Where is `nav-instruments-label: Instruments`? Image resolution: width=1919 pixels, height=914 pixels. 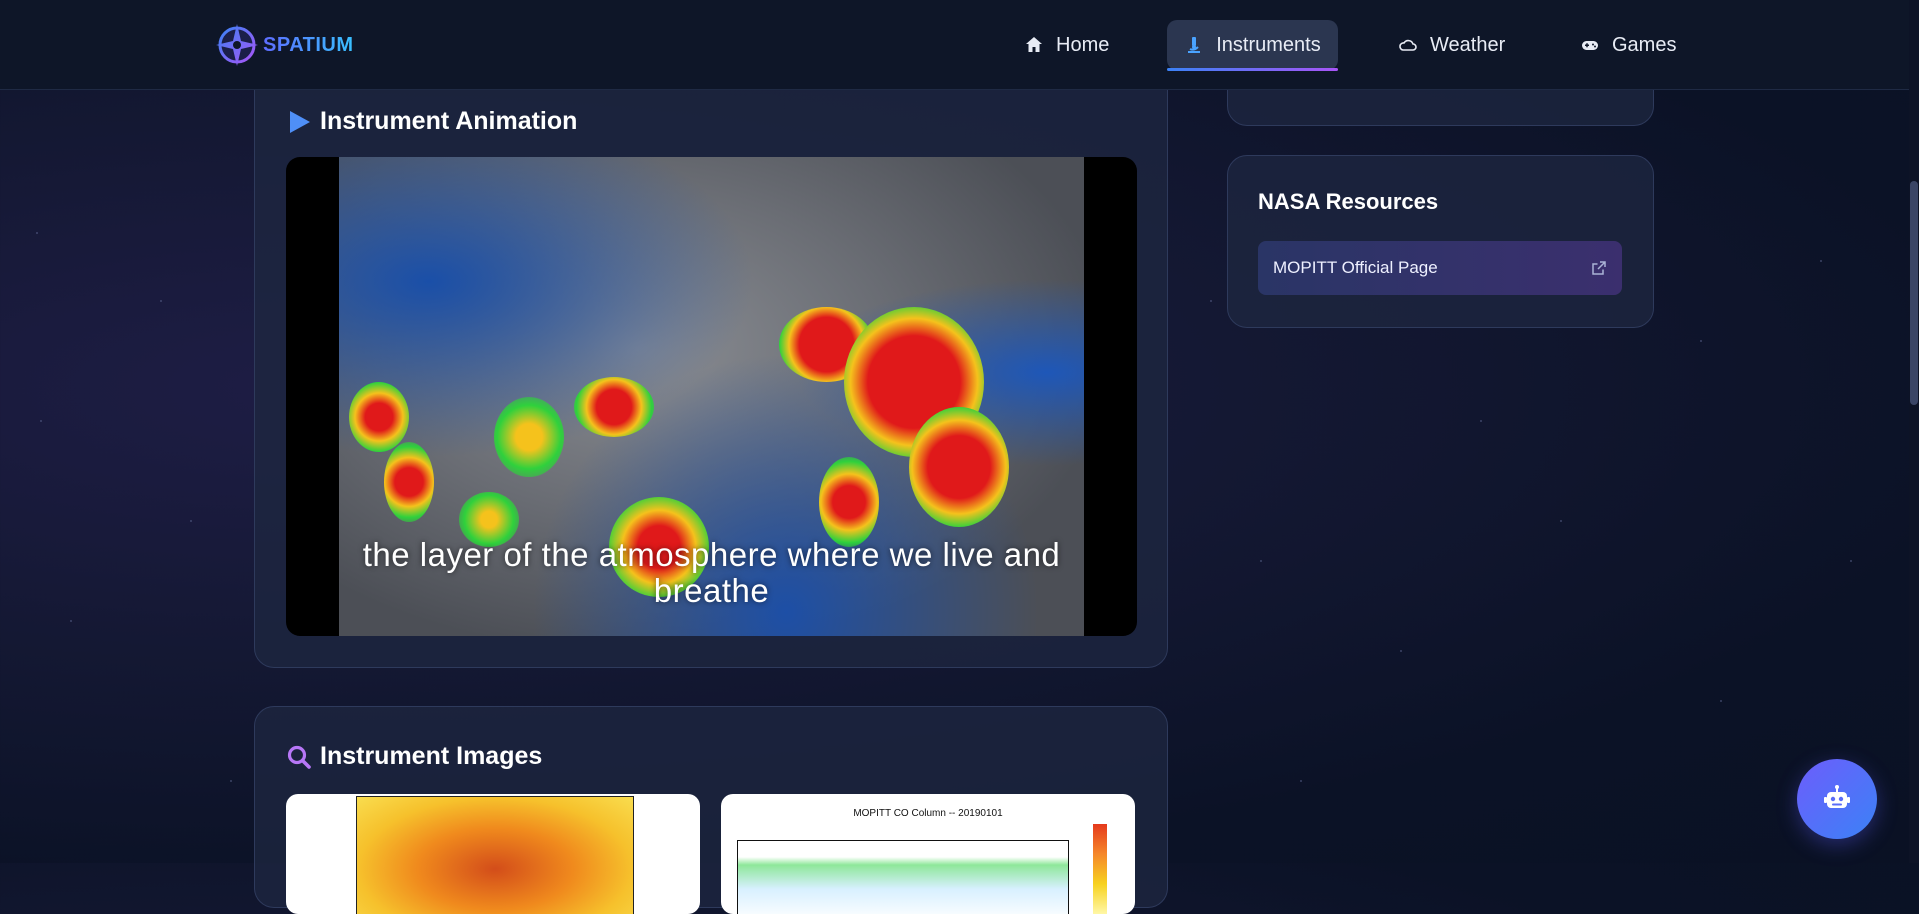 nav-instruments-label: Instruments is located at coordinates (1268, 44).